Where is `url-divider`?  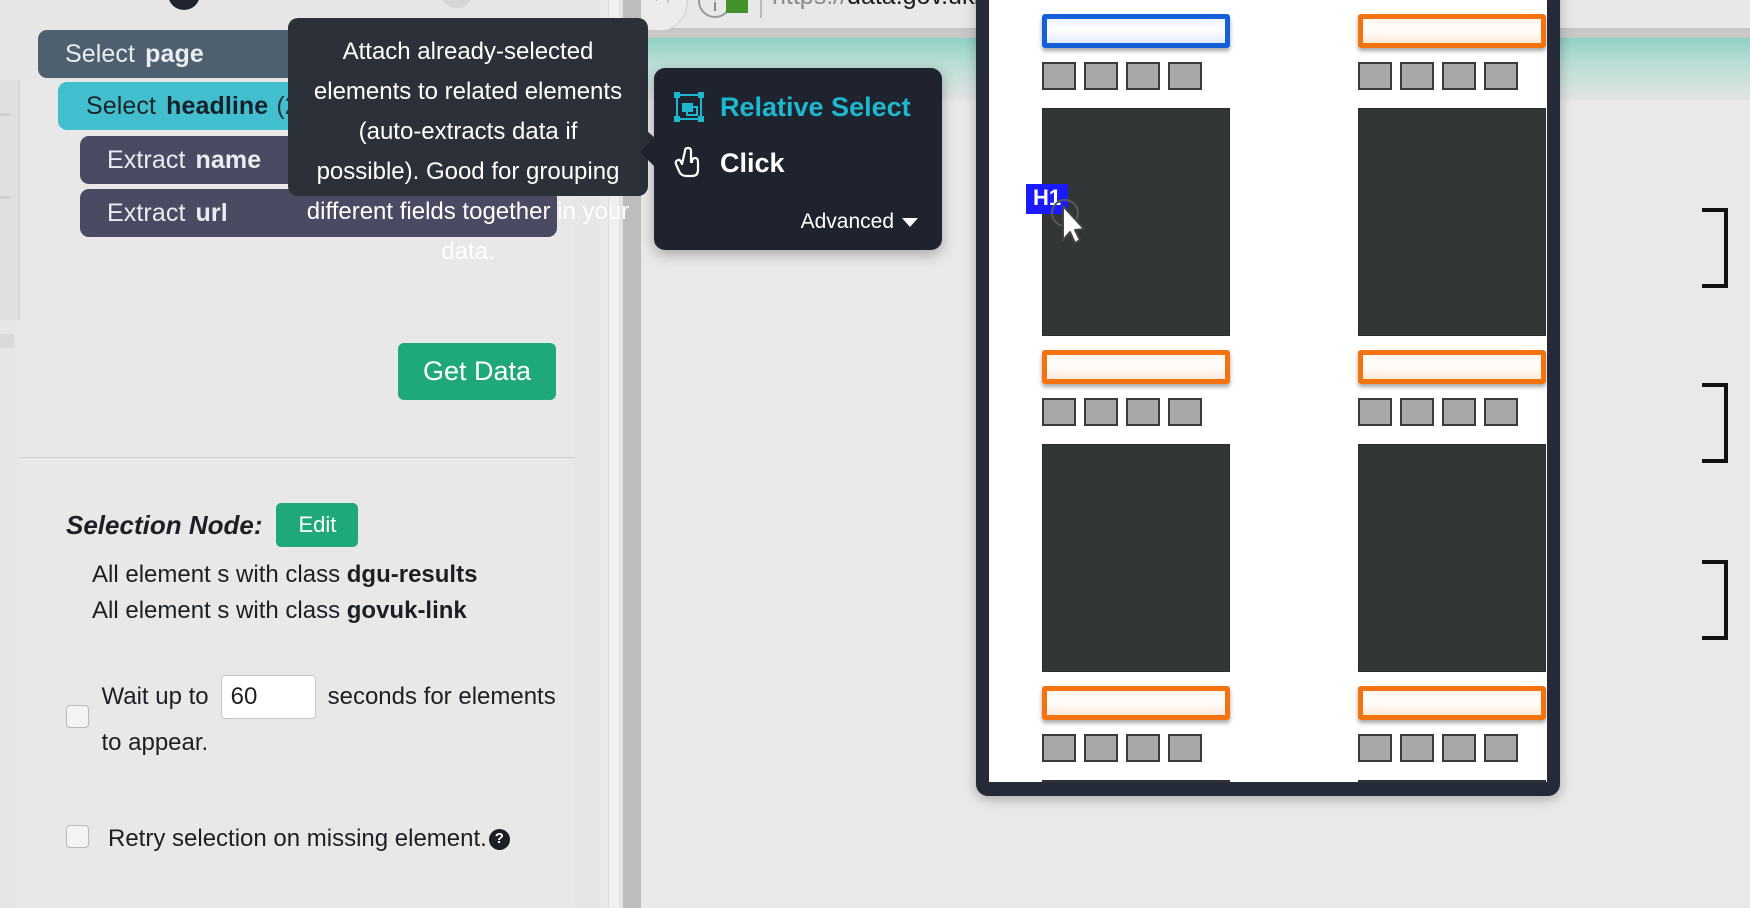 url-divider is located at coordinates (761, 9).